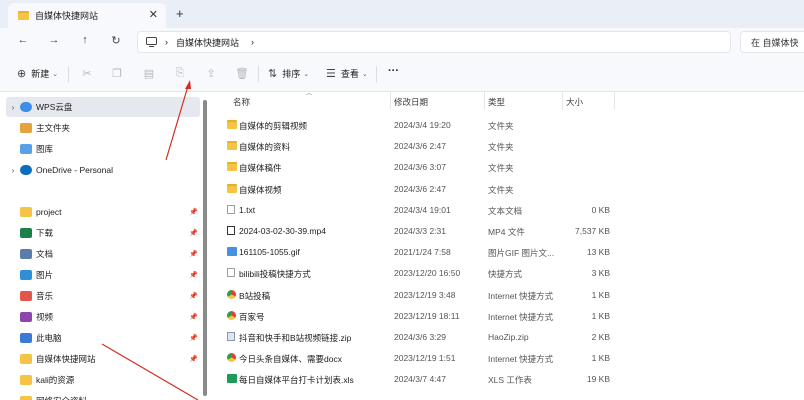  What do you see at coordinates (205, 248) in the screenshot?
I see `nav-scrollbar` at bounding box center [205, 248].